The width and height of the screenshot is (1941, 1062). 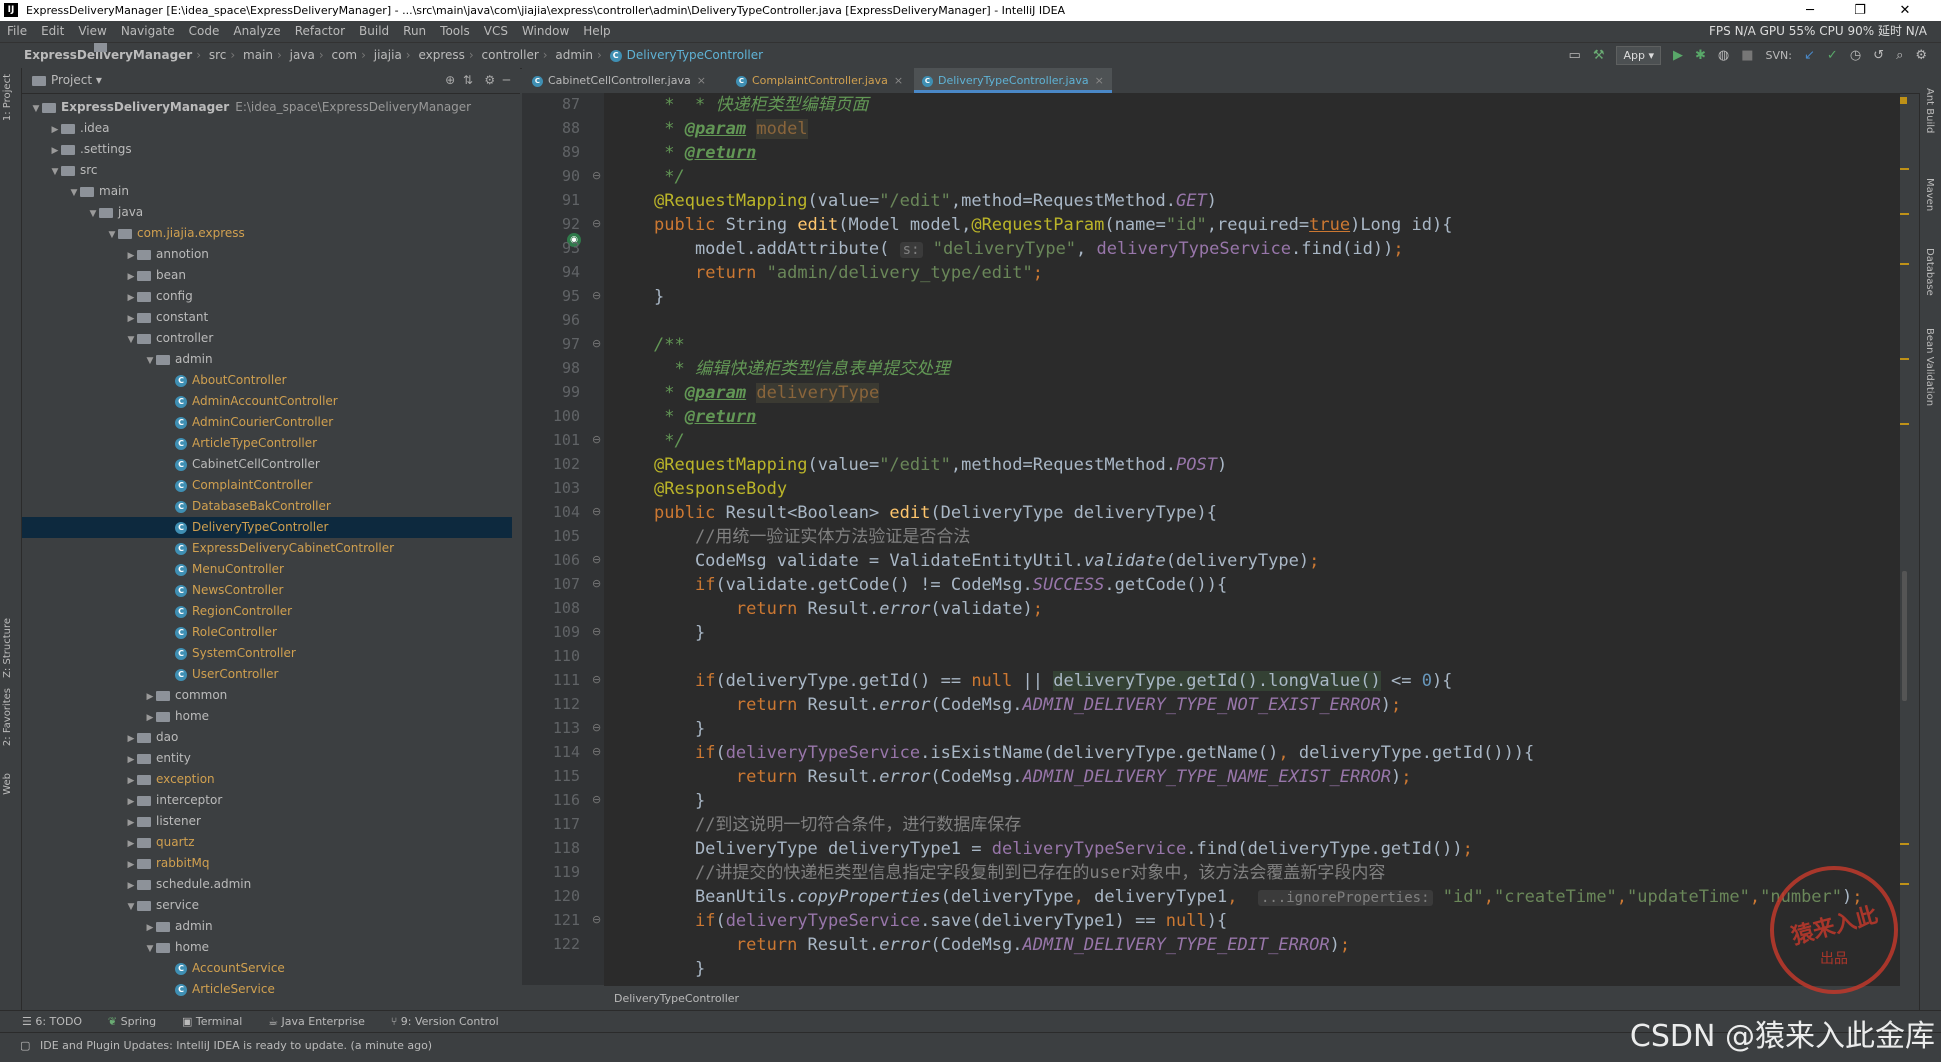 I want to click on tree-node: C AboutController, so click(x=267, y=380).